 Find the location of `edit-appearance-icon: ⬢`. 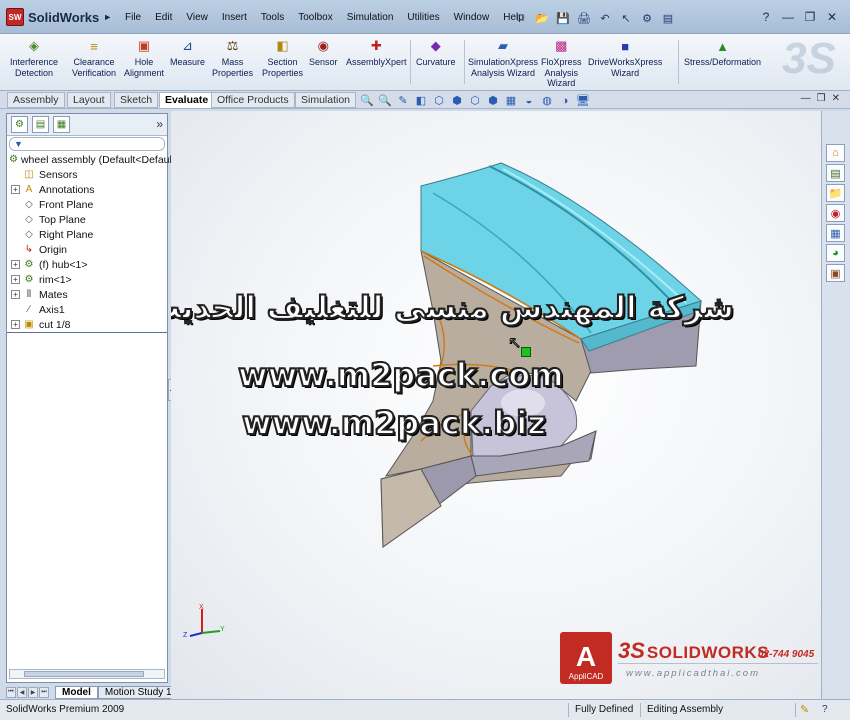

edit-appearance-icon: ⬢ is located at coordinates (493, 100).